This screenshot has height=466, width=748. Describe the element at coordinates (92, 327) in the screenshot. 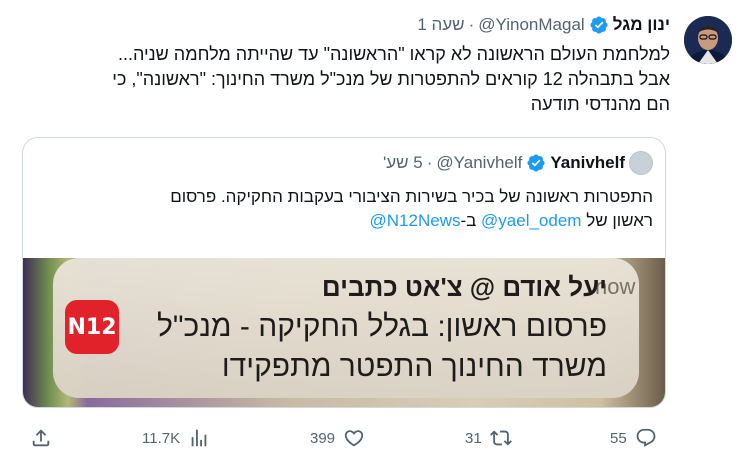

I see `n12-app-icon: N12` at that location.